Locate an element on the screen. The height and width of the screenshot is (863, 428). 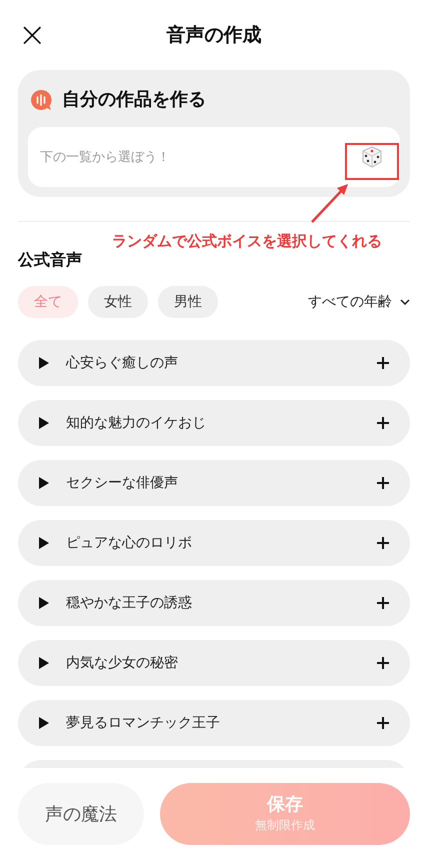
audio-bubble-icon is located at coordinates (41, 99).